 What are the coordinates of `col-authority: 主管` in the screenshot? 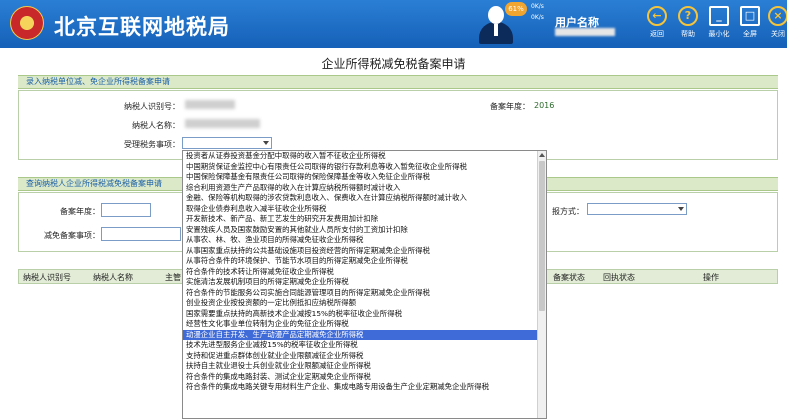 It's located at (173, 277).